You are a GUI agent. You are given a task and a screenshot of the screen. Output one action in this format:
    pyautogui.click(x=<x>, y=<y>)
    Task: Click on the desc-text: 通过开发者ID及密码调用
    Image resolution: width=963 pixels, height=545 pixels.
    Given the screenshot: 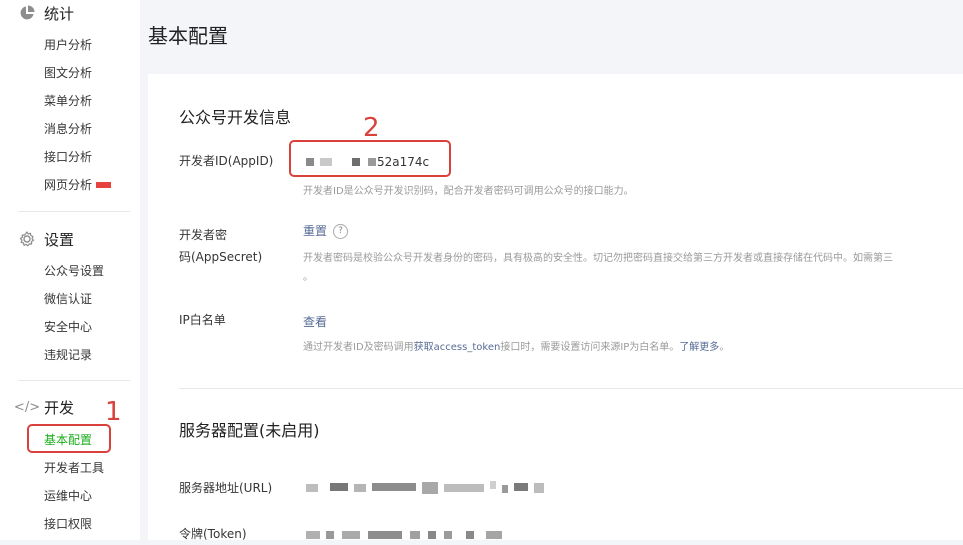 What is the action you would take?
    pyautogui.click(x=358, y=347)
    